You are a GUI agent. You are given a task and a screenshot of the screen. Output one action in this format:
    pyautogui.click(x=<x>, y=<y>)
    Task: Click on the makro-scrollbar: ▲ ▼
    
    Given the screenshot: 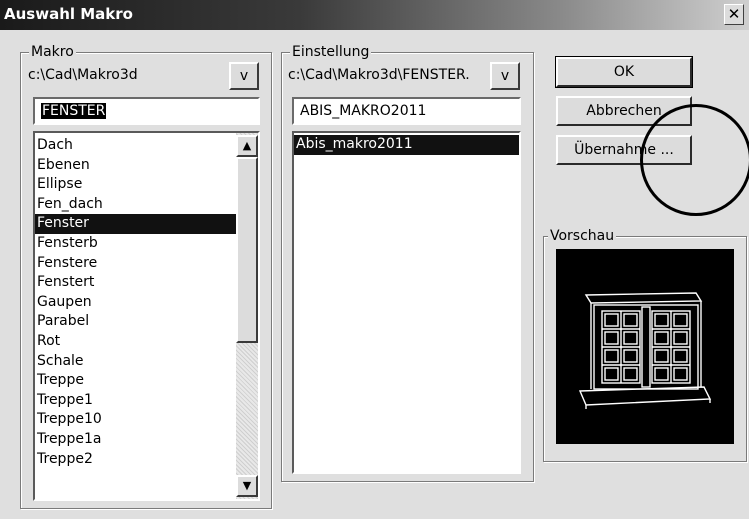 What is the action you would take?
    pyautogui.click(x=247, y=316)
    